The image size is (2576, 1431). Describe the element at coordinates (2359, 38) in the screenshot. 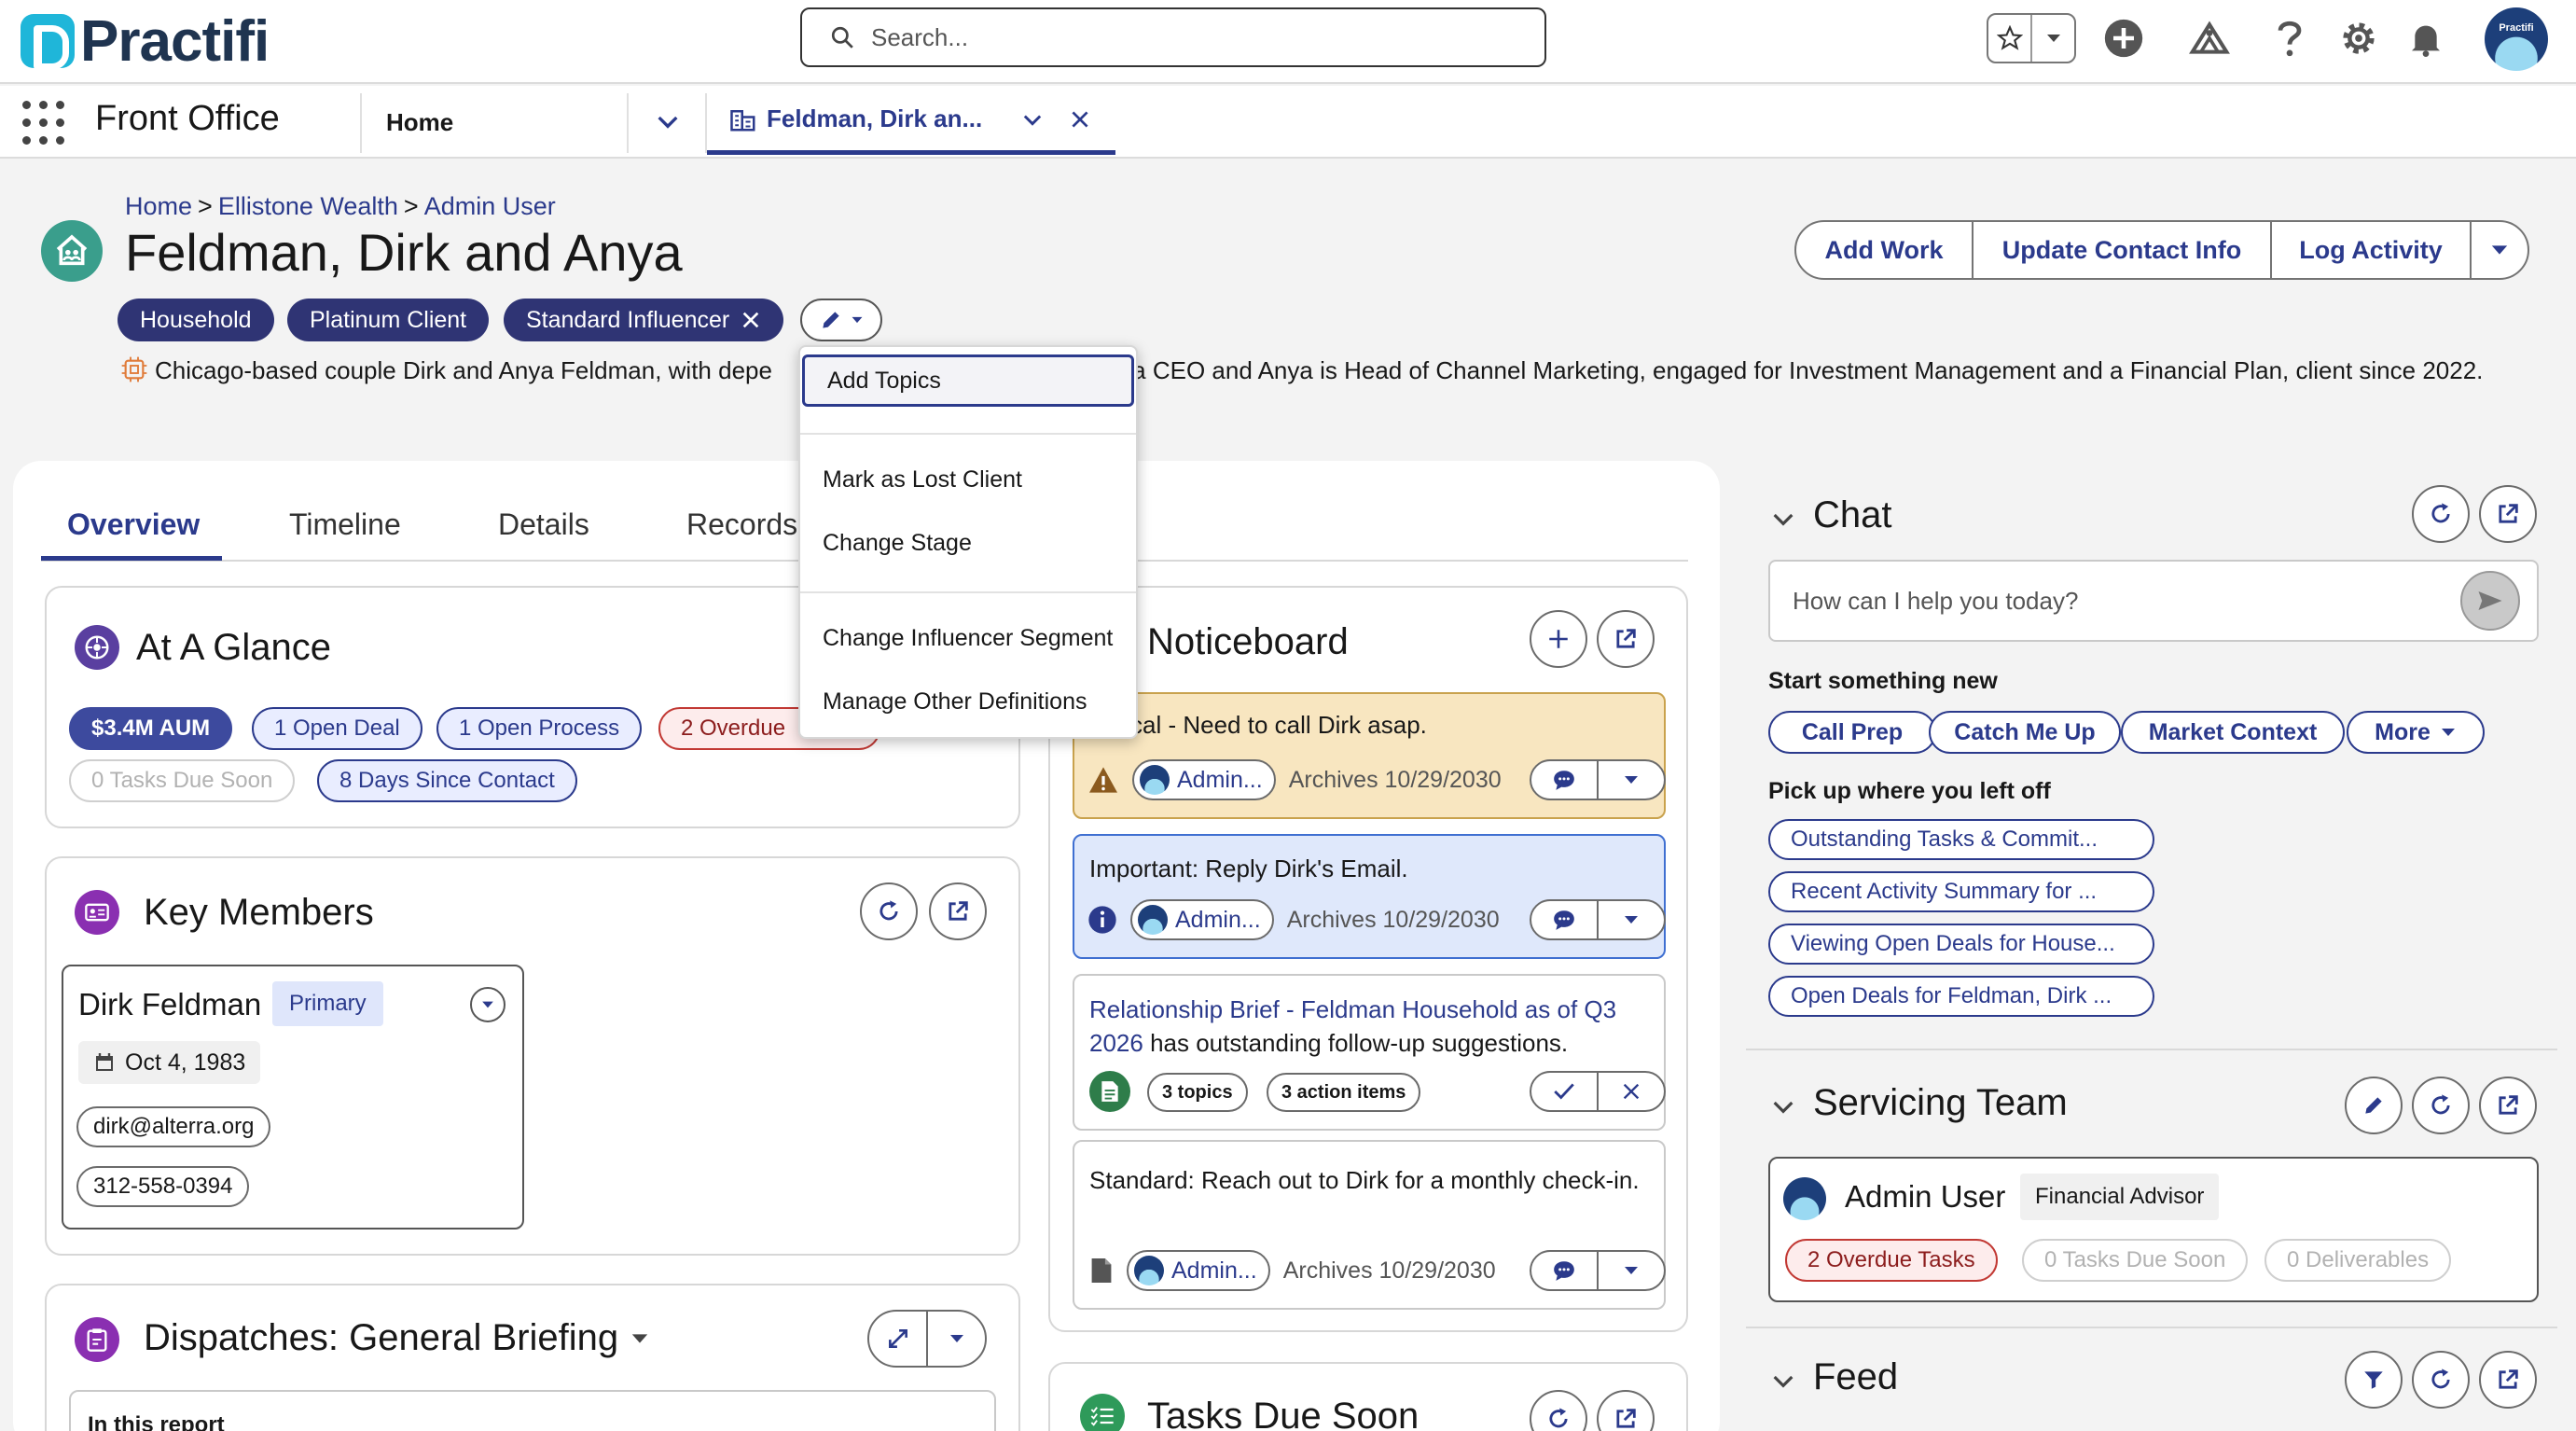

I see `settings-gear-icon` at that location.